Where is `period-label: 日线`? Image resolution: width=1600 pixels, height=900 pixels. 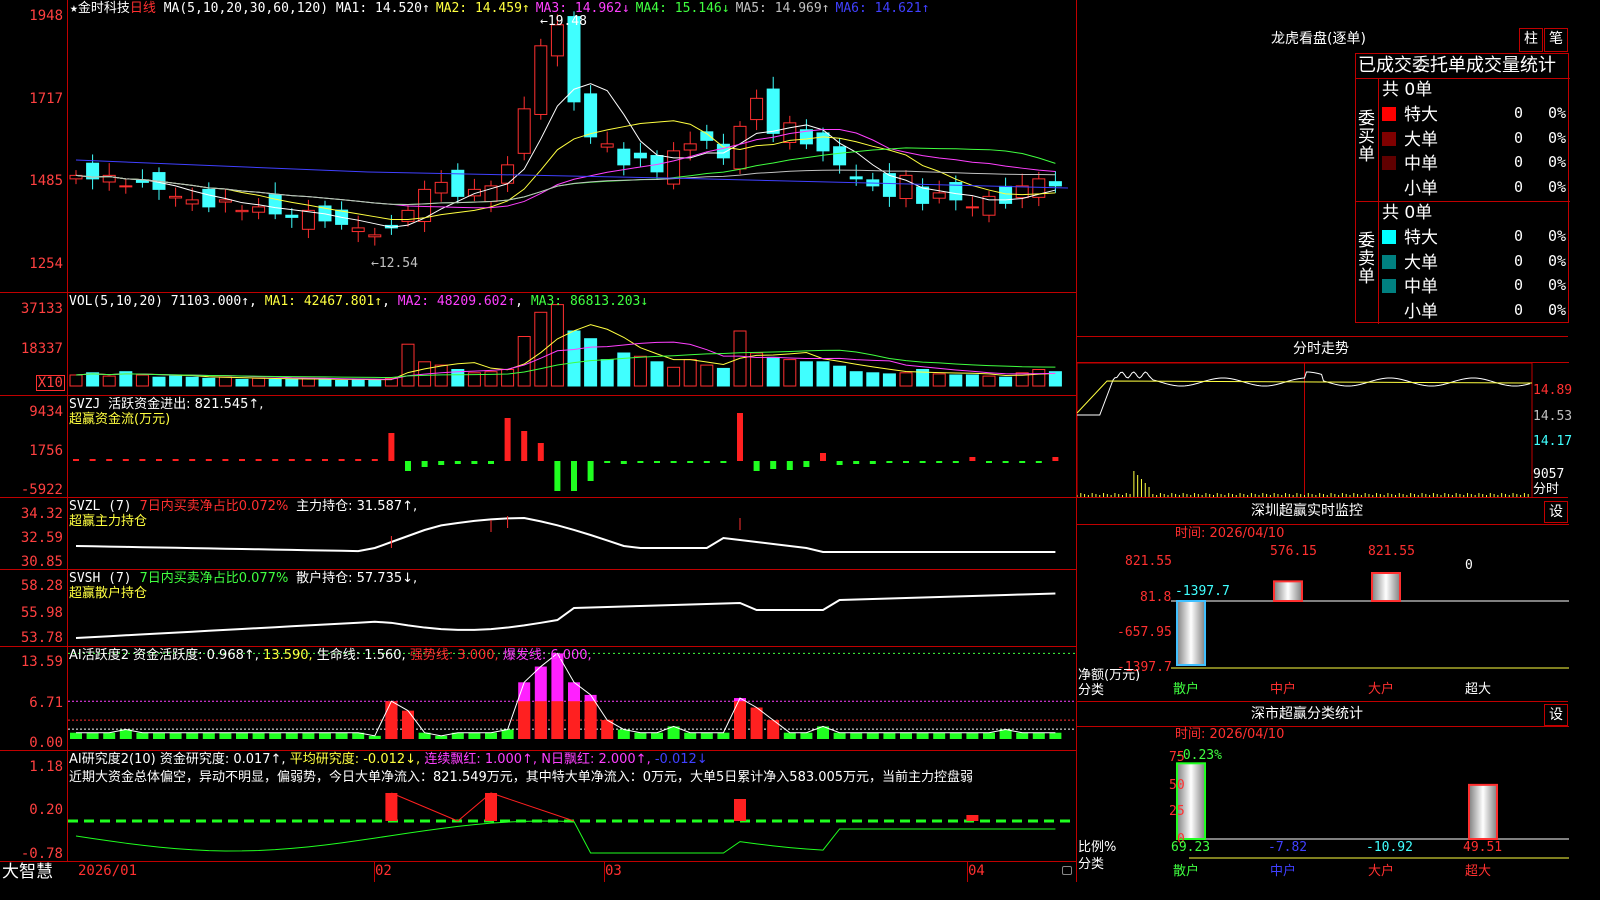
period-label: 日线 is located at coordinates (143, 8).